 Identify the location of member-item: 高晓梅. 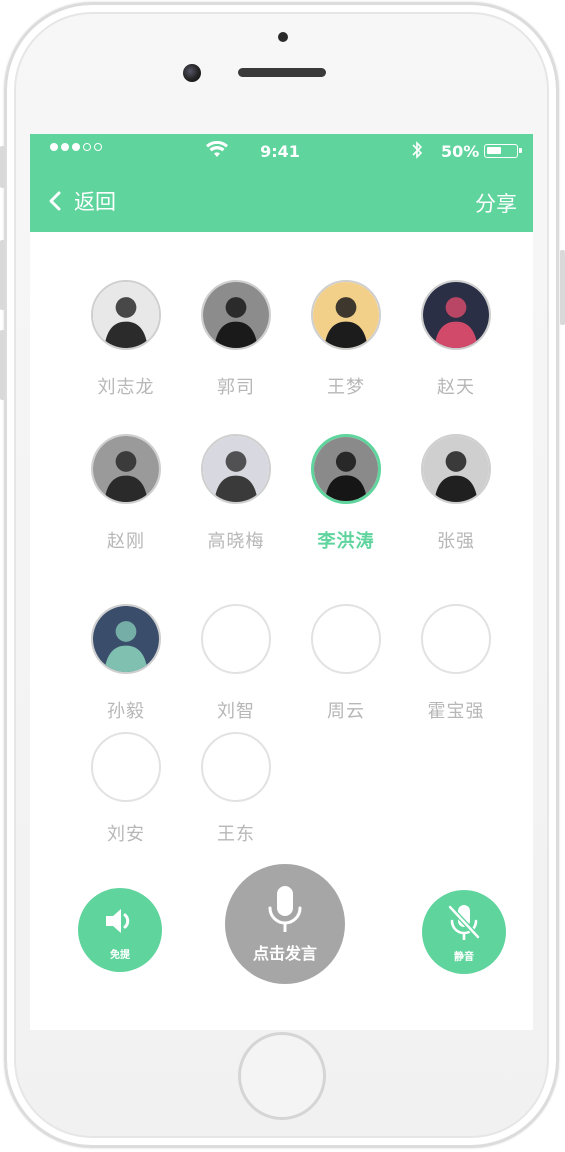
(236, 494).